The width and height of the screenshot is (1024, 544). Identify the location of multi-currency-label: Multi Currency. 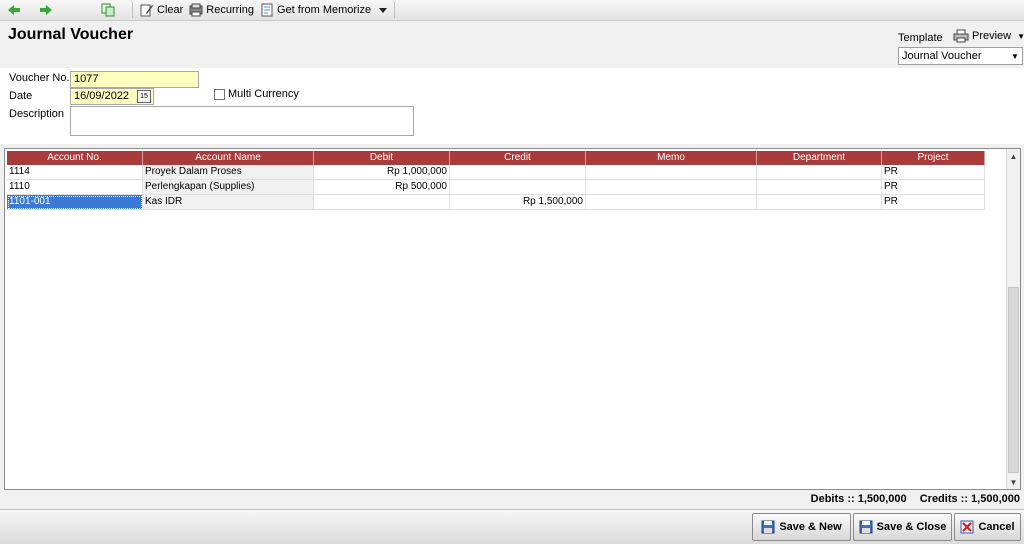
(263, 94).